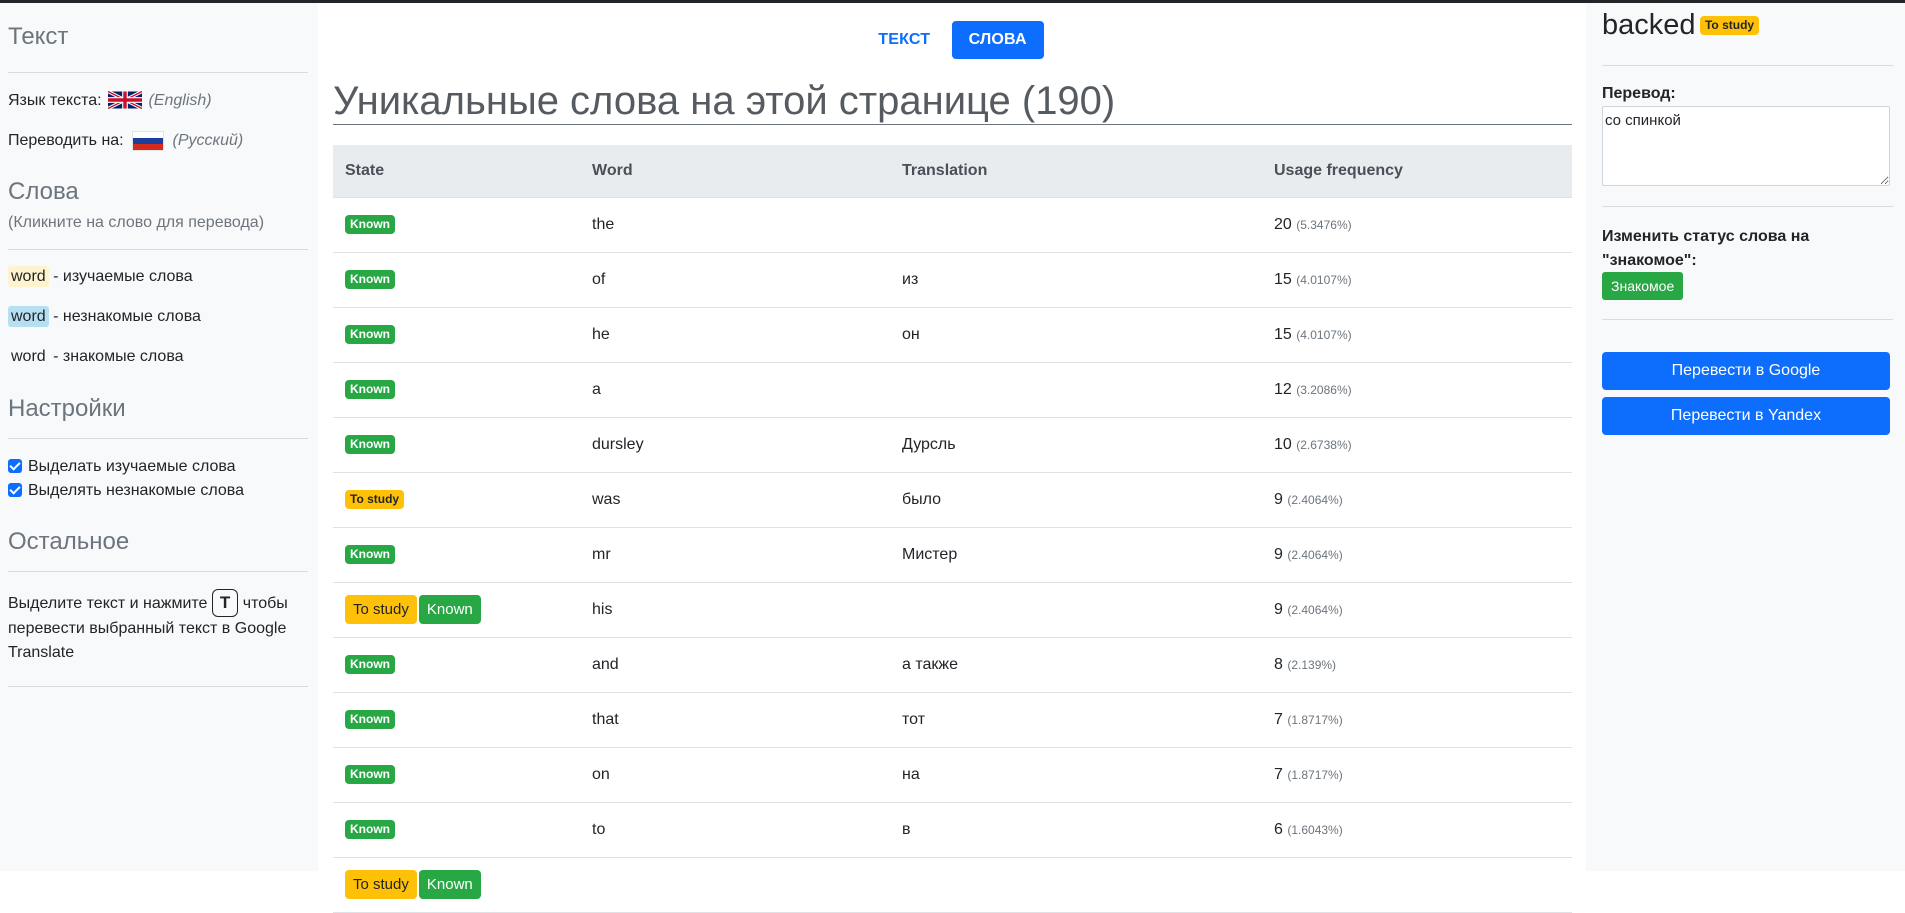 This screenshot has height=913, width=1905. Describe the element at coordinates (67, 408) in the screenshot. I see `settings-section-title: Настройки` at that location.